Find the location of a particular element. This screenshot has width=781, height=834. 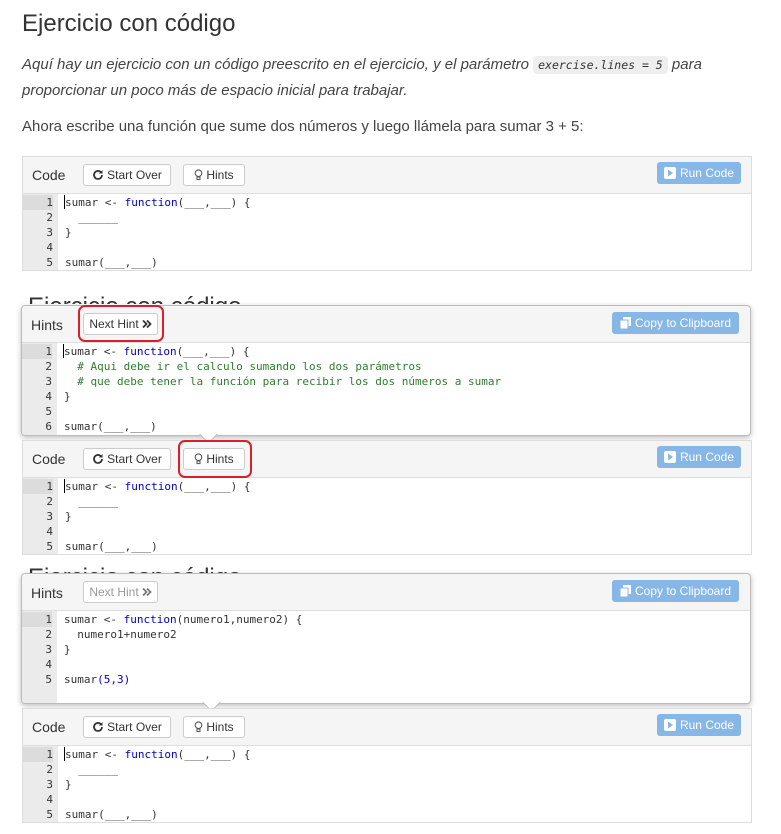

copy-icon is located at coordinates (625, 323).